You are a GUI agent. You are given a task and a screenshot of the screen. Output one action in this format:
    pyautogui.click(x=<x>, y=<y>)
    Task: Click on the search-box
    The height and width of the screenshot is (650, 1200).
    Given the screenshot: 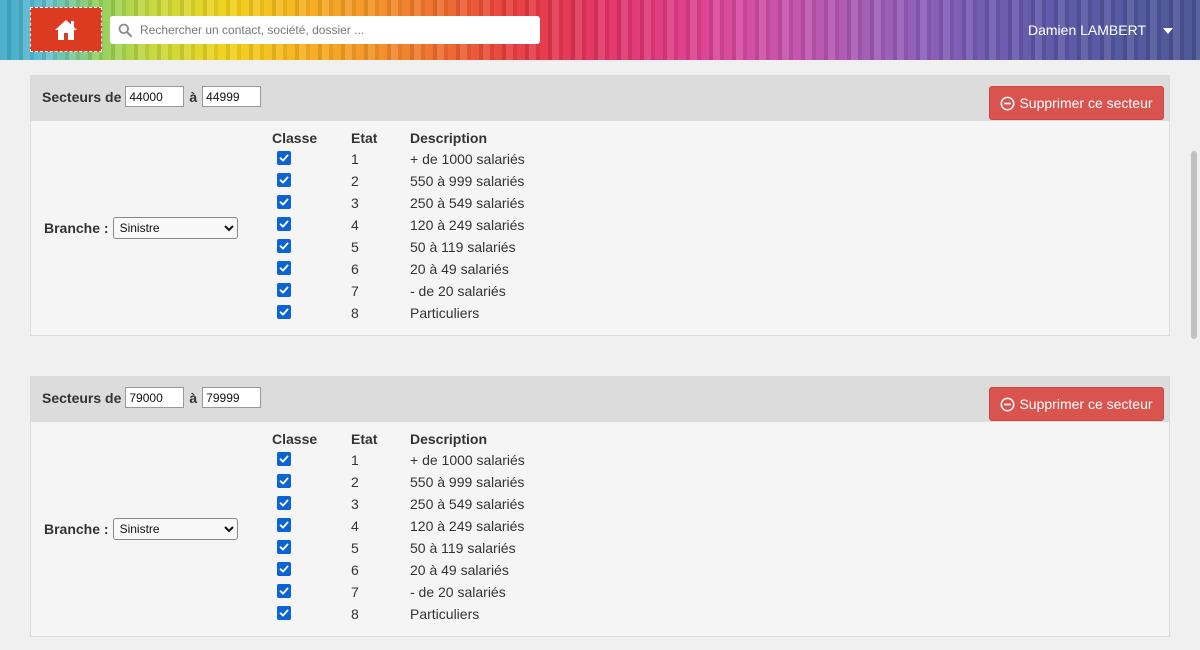 What is the action you would take?
    pyautogui.click(x=325, y=30)
    